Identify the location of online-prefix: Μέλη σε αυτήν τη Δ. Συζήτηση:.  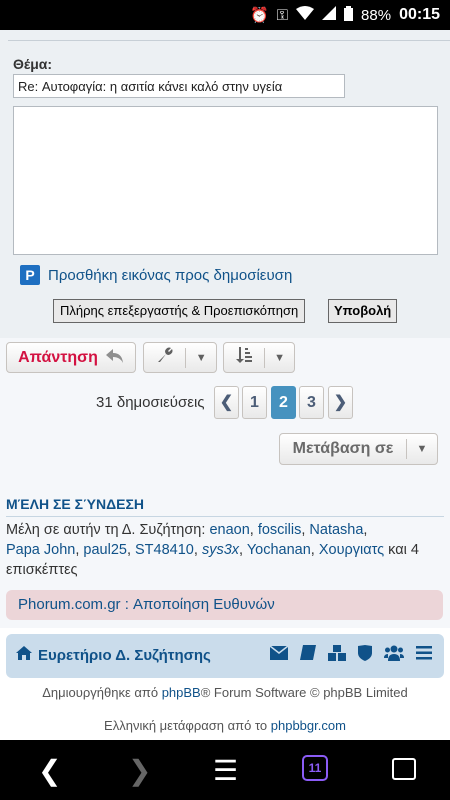
(108, 530).